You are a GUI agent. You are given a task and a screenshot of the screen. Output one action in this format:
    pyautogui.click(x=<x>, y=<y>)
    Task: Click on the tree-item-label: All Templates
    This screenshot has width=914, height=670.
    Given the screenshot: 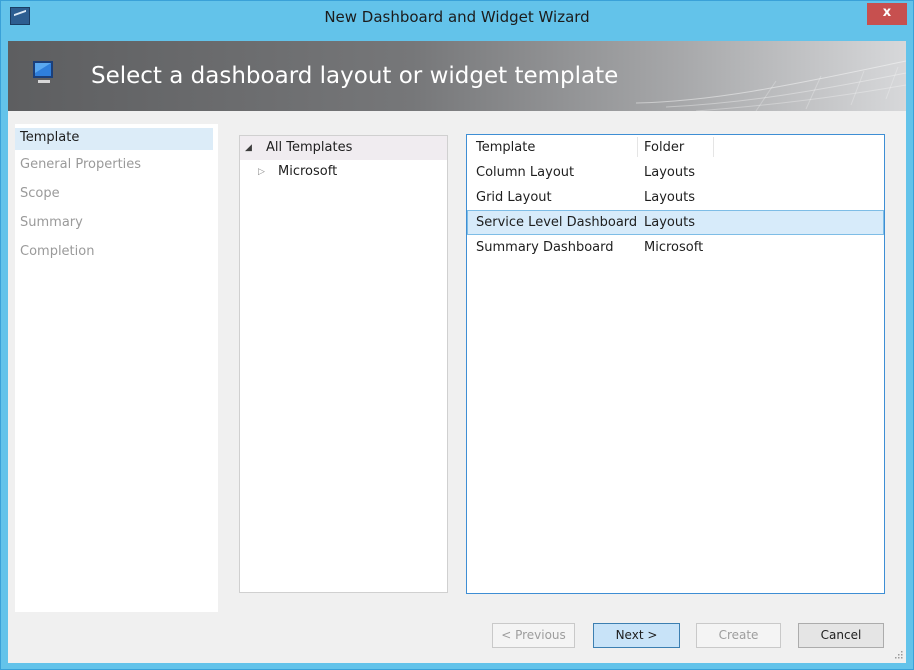 What is the action you would take?
    pyautogui.click(x=309, y=147)
    